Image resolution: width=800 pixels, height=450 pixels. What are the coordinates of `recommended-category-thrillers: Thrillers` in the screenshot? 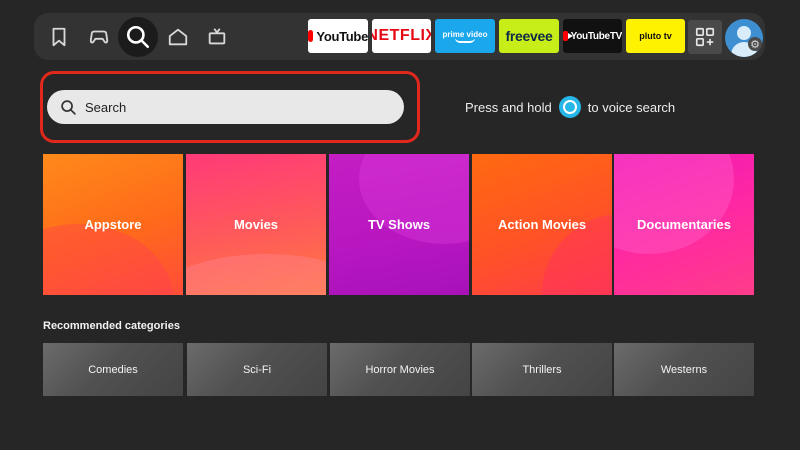 It's located at (542, 369).